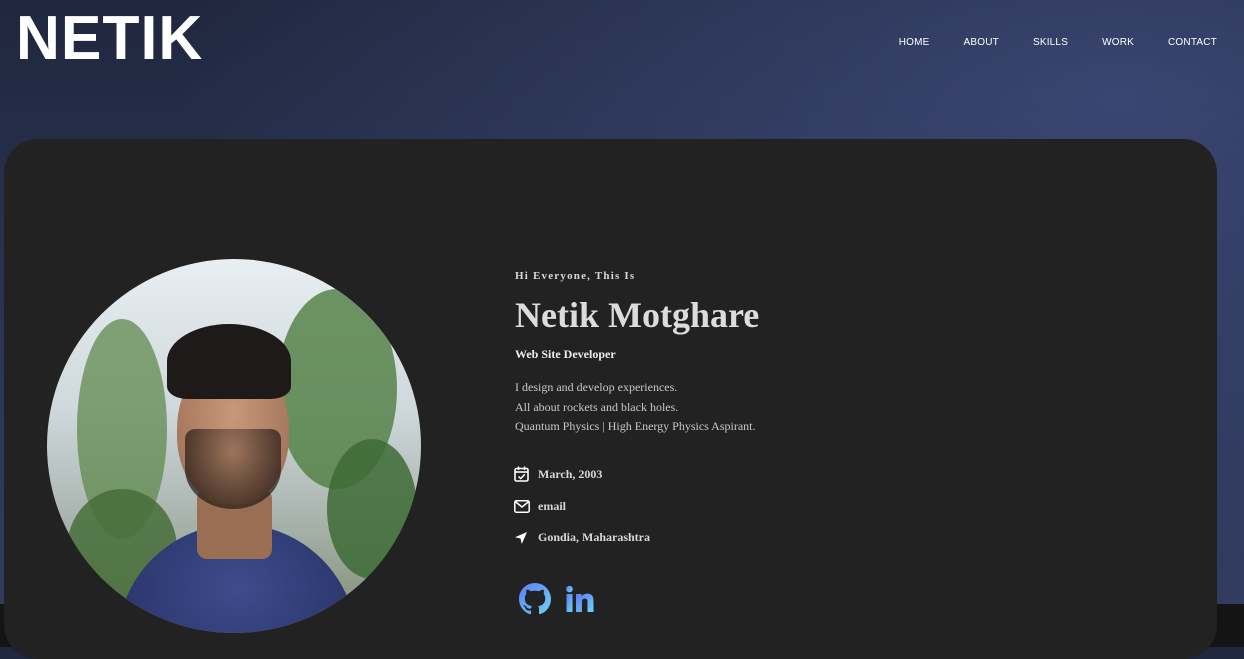 The image size is (1244, 659). I want to click on location-arrow-icon, so click(521, 537).